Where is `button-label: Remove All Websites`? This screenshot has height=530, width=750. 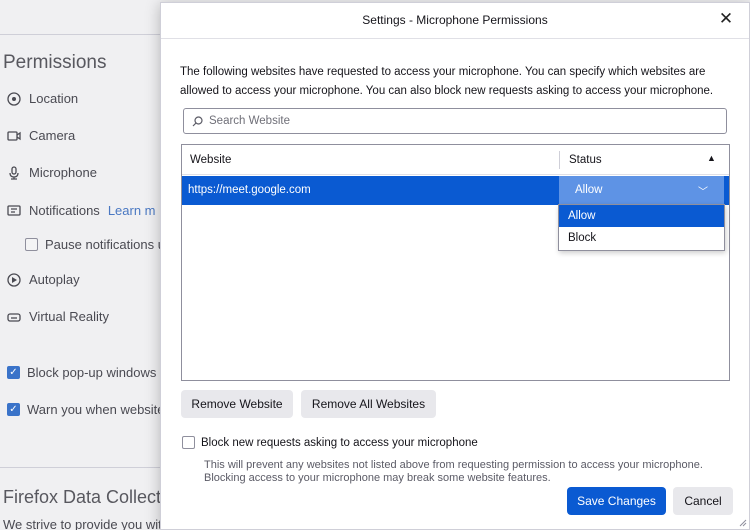 button-label: Remove All Websites is located at coordinates (368, 404).